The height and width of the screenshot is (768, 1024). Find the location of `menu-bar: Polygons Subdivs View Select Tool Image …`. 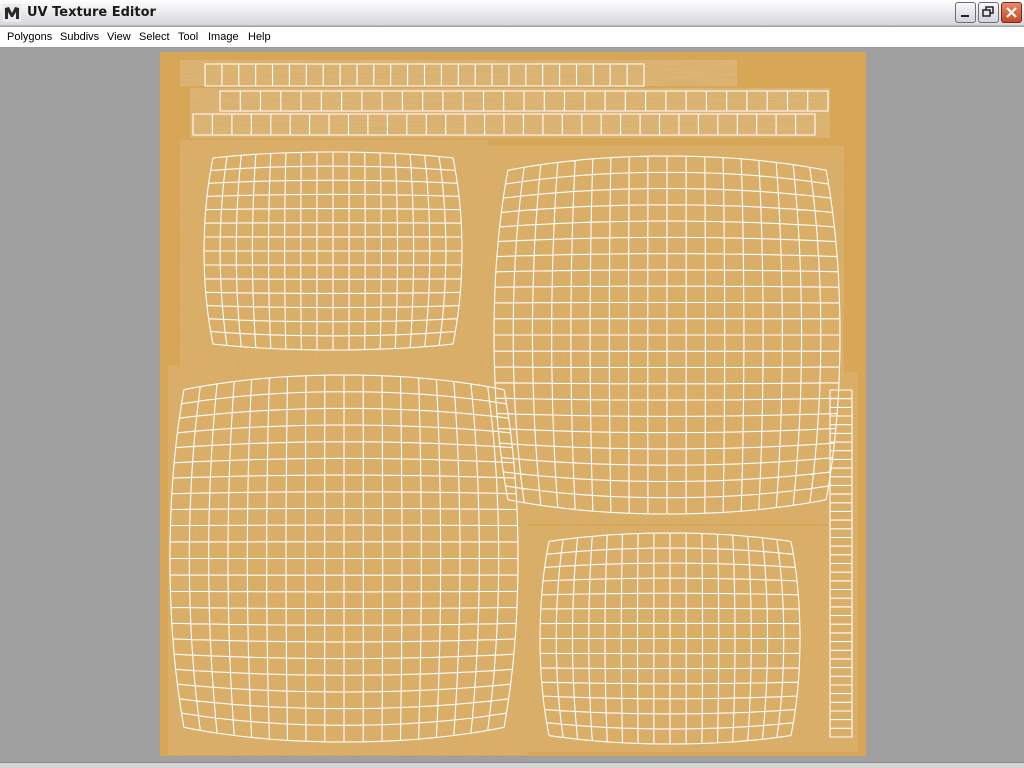

menu-bar: Polygons Subdivs View Select Tool Image … is located at coordinates (512, 37).